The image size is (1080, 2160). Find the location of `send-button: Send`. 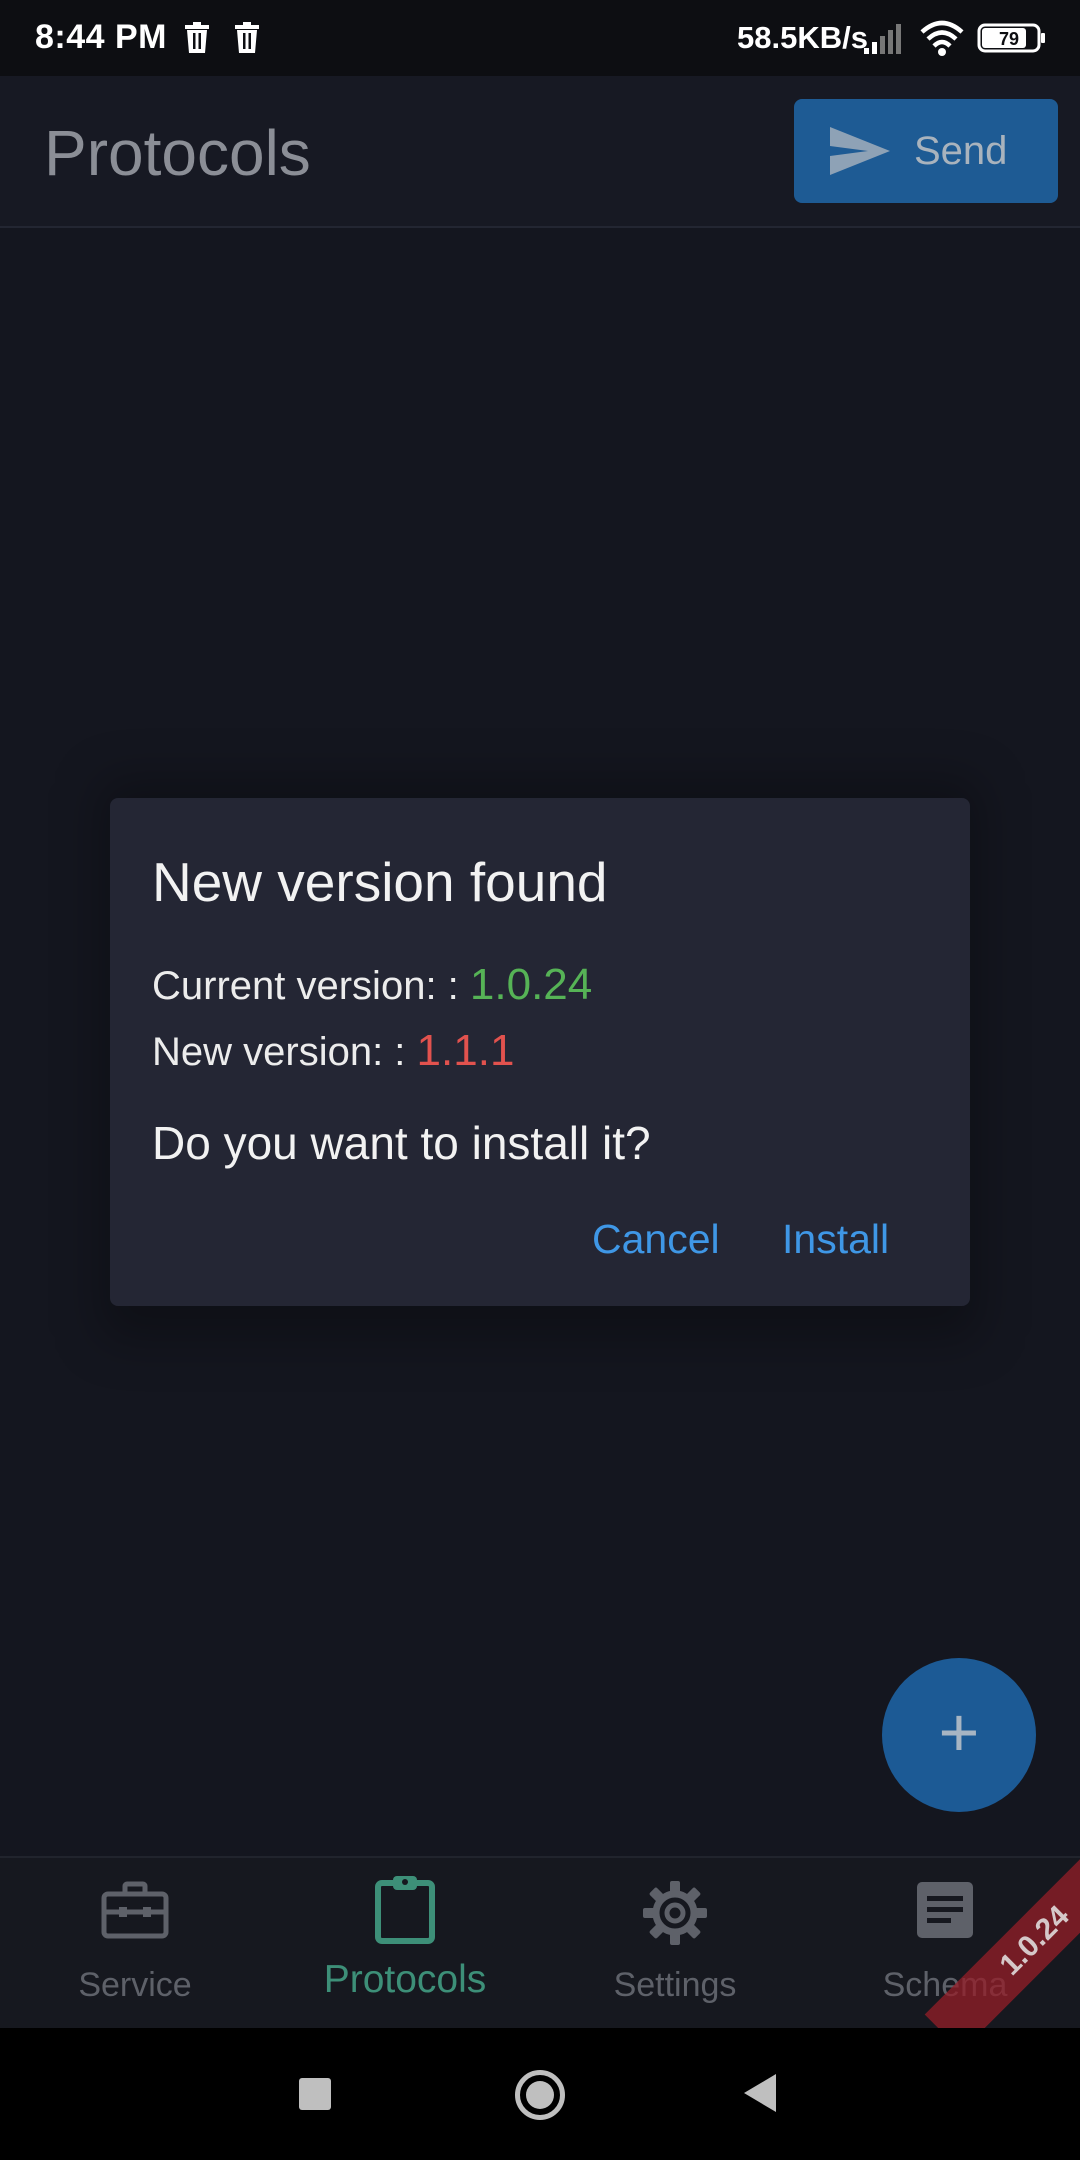

send-button: Send is located at coordinates (926, 151).